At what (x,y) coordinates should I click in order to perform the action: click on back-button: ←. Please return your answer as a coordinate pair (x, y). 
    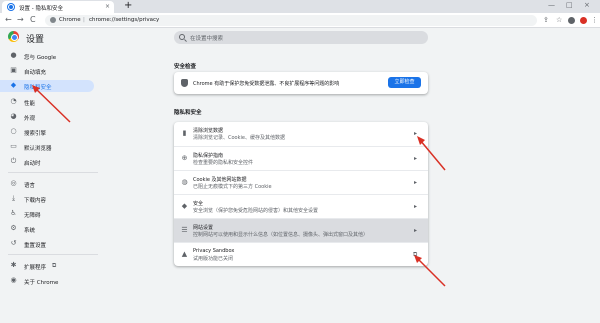
    Looking at the image, I should click on (8, 19).